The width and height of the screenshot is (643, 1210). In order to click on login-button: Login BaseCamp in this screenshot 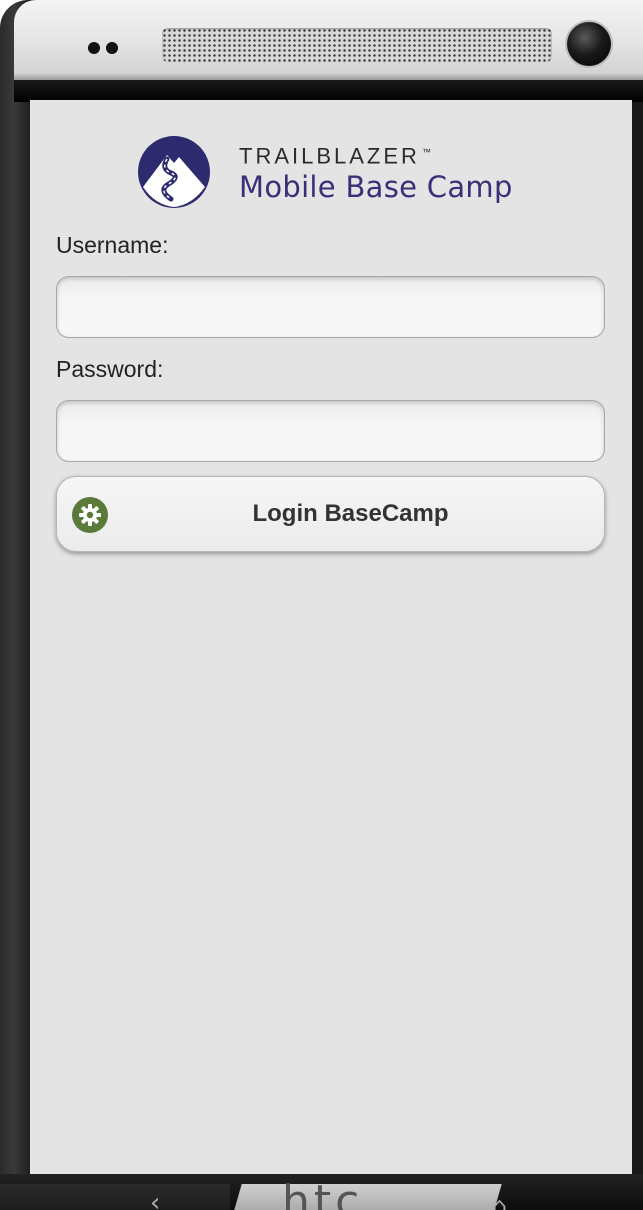, I will do `click(330, 514)`.